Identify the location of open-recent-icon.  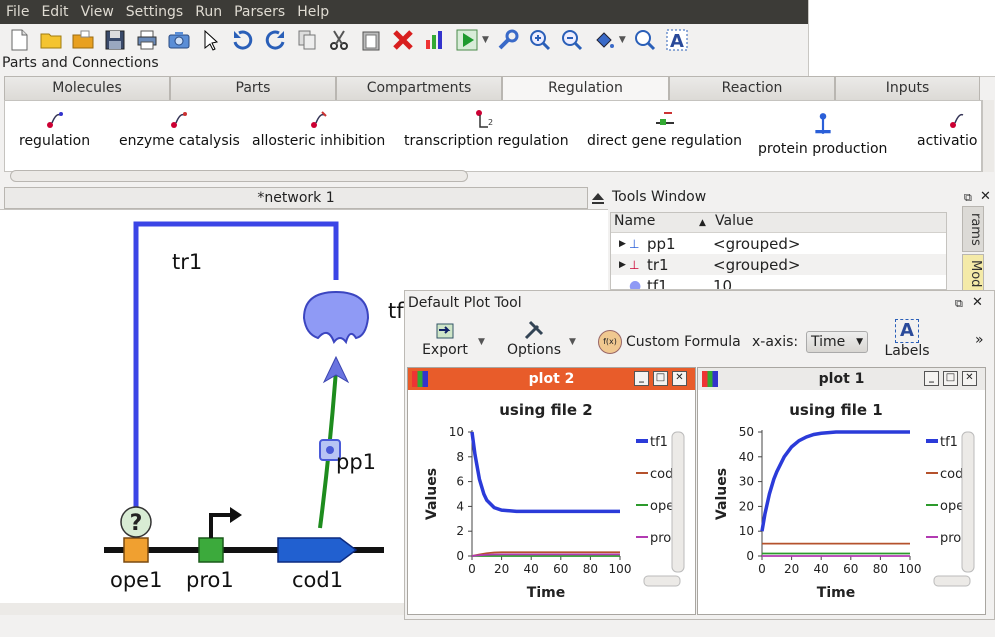
(83, 40).